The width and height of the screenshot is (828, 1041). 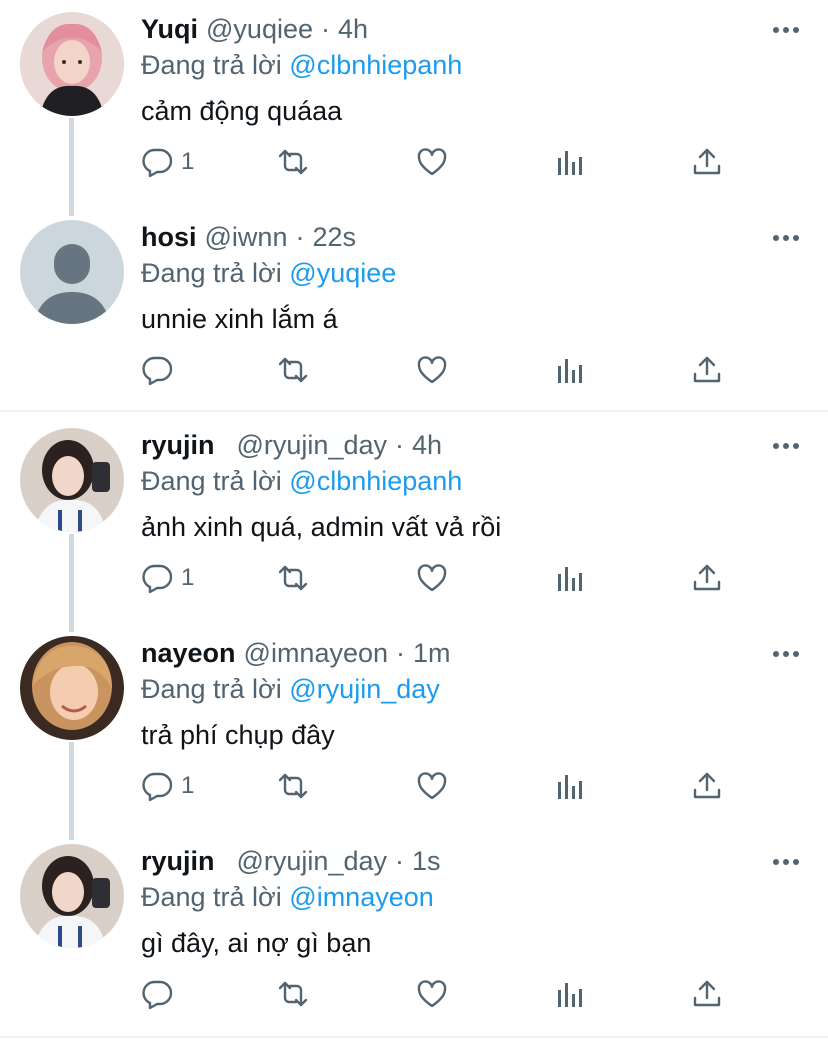 I want to click on handle: @imnayeon, so click(x=316, y=653).